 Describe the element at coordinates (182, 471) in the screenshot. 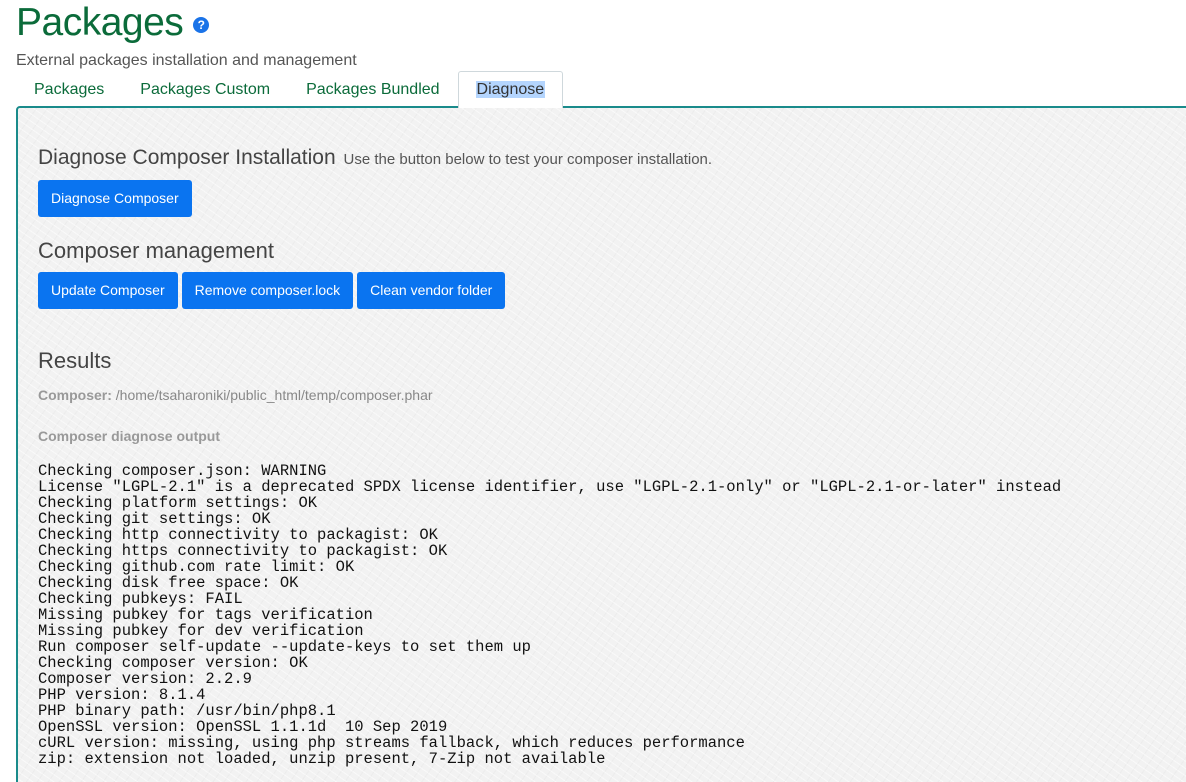

I see `output-line: Checking composer.json: WARNING` at that location.